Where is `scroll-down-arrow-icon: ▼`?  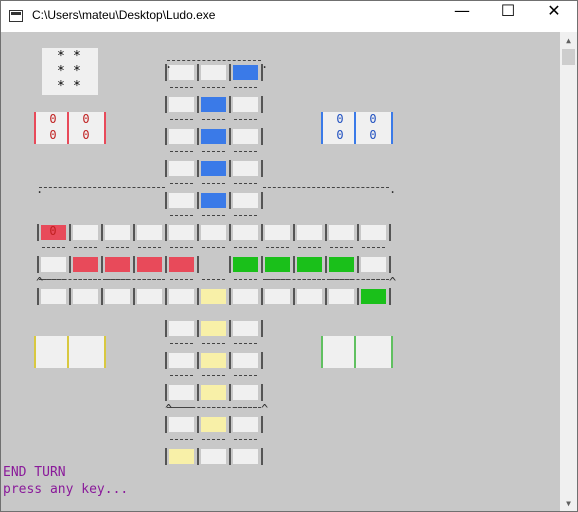
scroll-down-arrow-icon: ▼ is located at coordinates (568, 503).